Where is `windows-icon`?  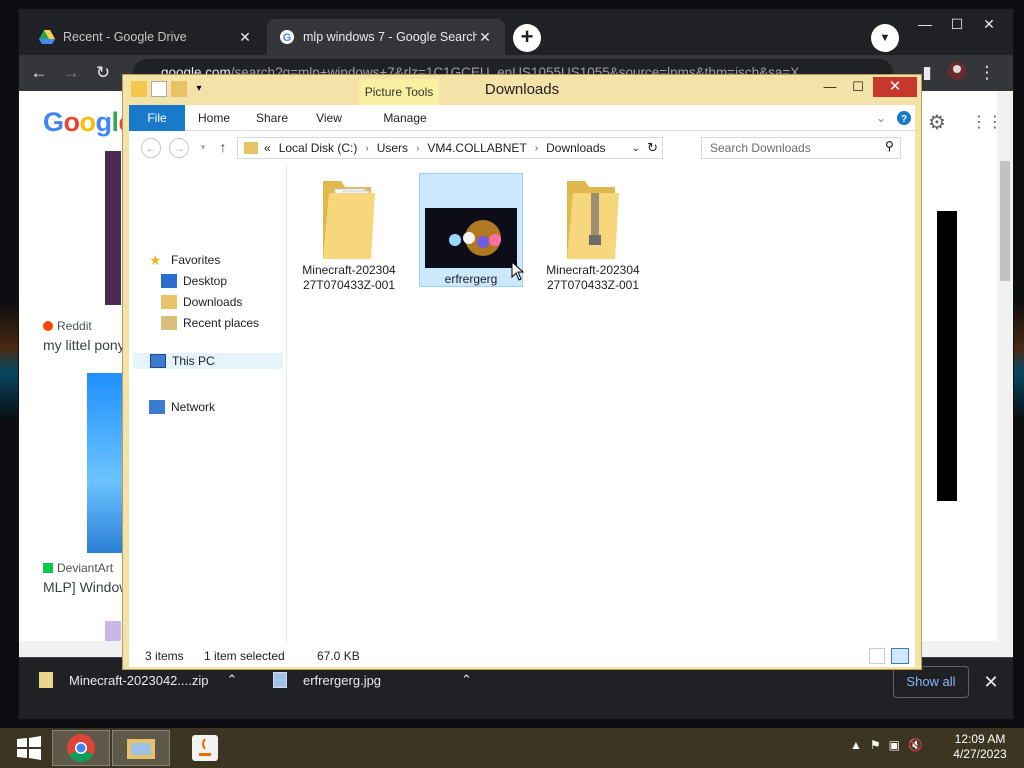 windows-icon is located at coordinates (29, 748).